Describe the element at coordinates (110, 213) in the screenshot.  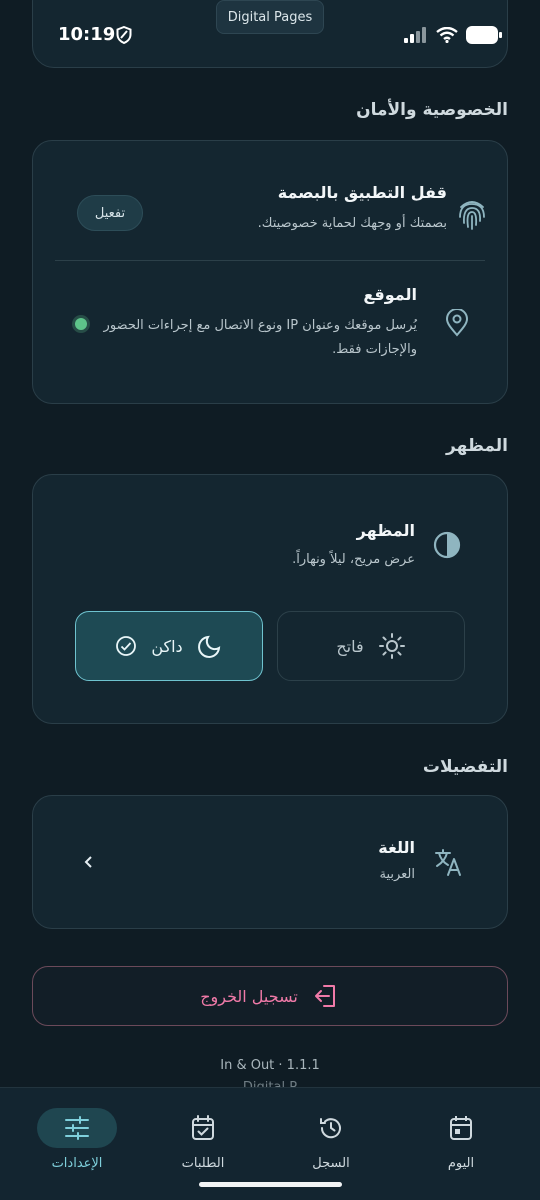
I see `enable-biometric-button: تفعيل` at that location.